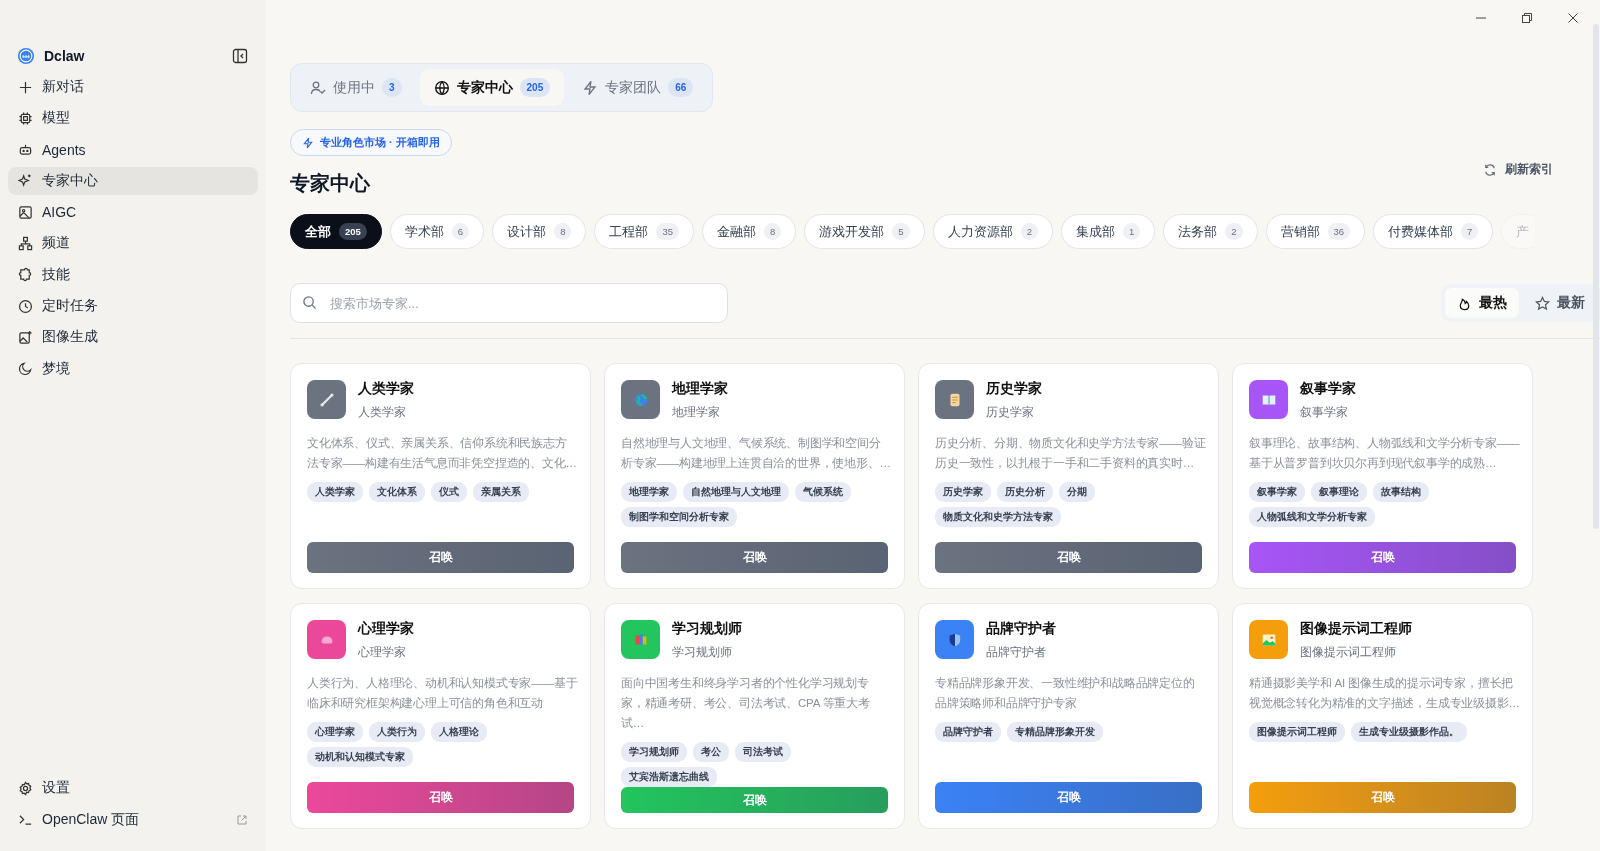 This screenshot has width=1600, height=851. What do you see at coordinates (763, 752) in the screenshot?
I see `tag: 司法考试` at bounding box center [763, 752].